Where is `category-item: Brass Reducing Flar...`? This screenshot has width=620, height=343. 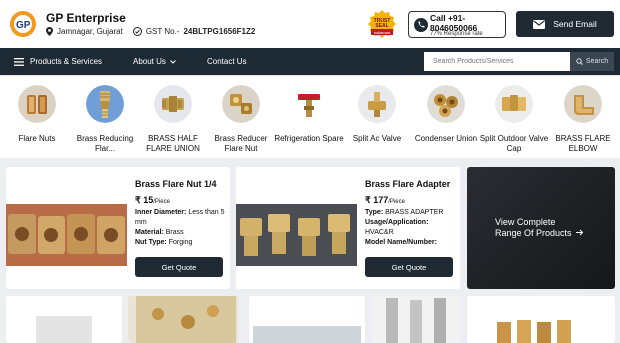 category-item: Brass Reducing Flar... is located at coordinates (105, 119).